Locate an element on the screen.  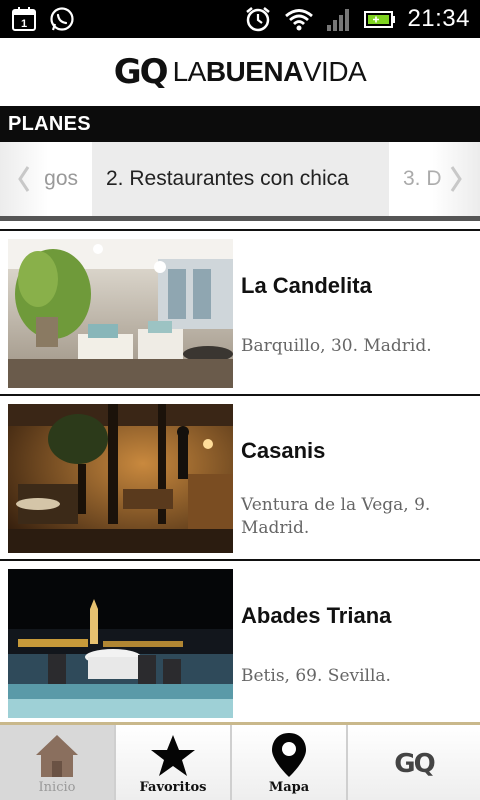
logo-vida: VIDA is located at coordinates (334, 71).